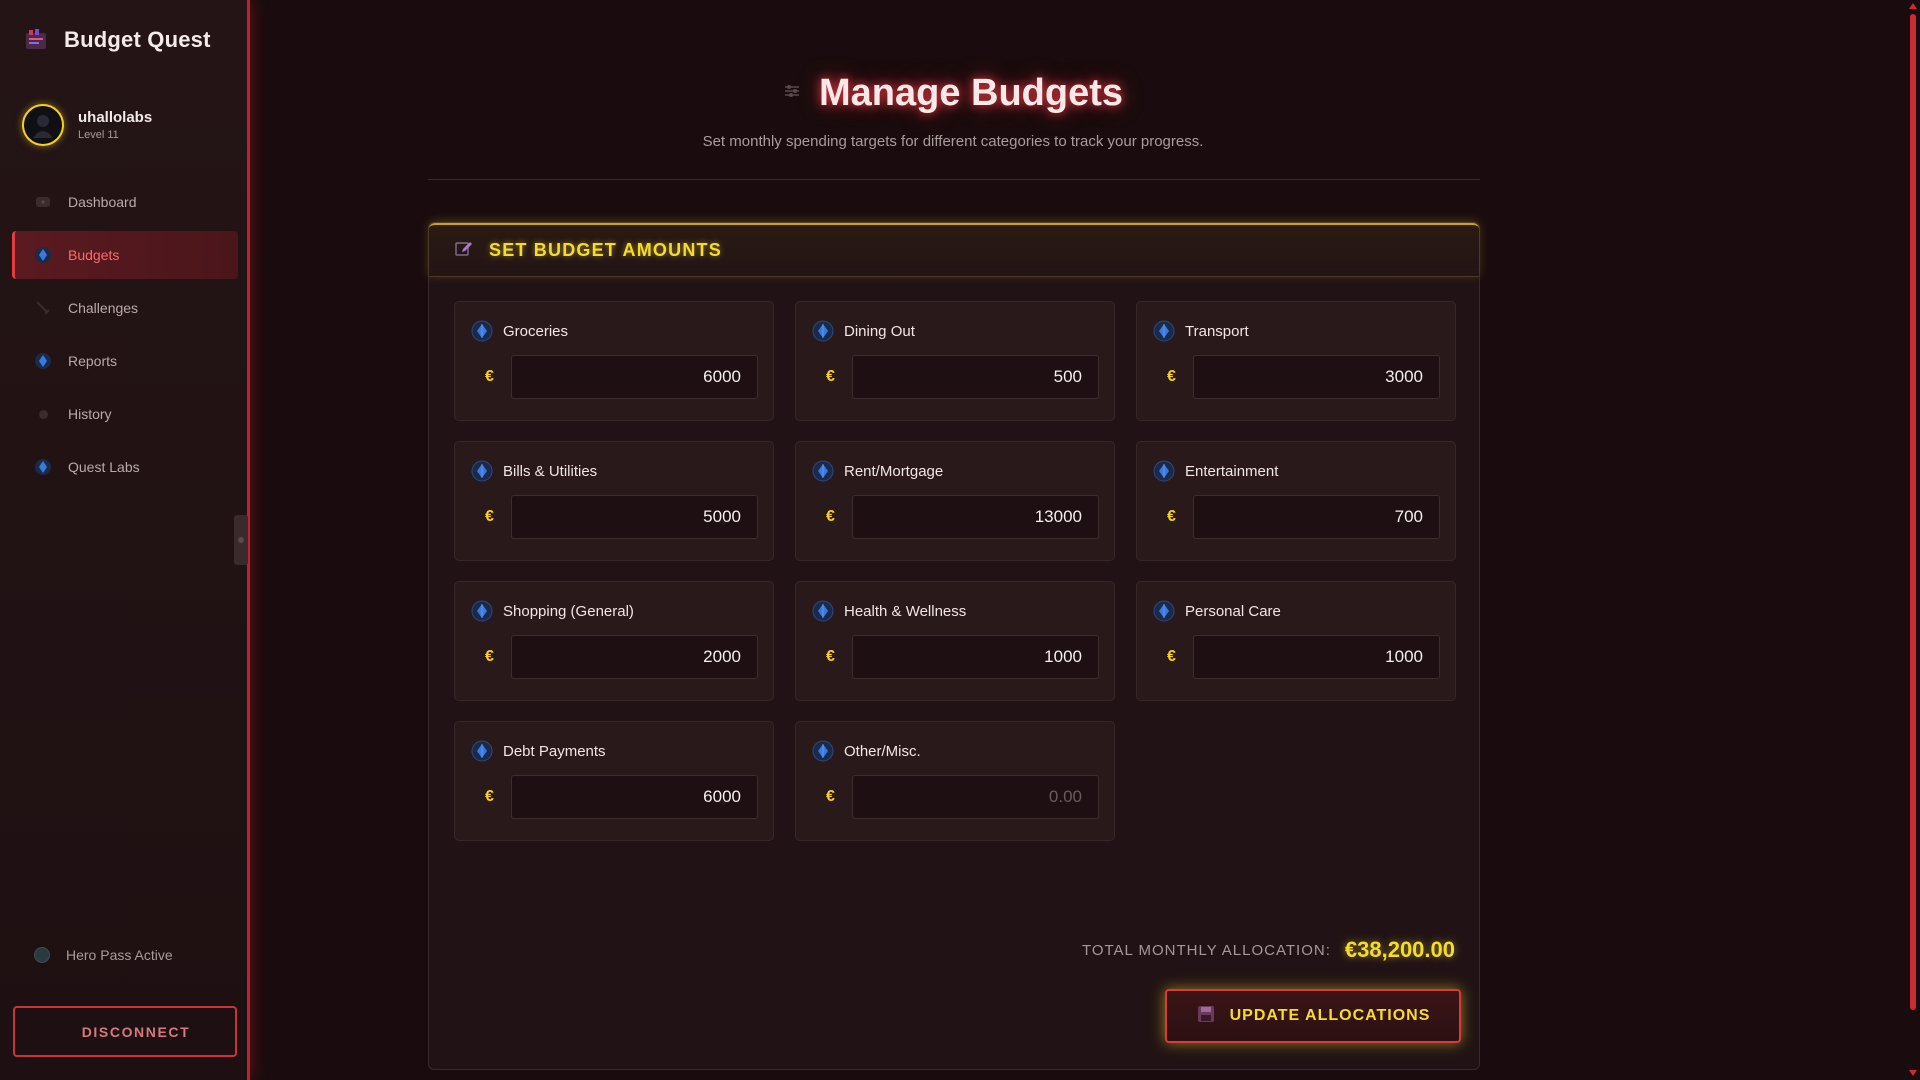 The height and width of the screenshot is (1080, 1920). I want to click on budget-amount-input-other-misc, so click(975, 797).